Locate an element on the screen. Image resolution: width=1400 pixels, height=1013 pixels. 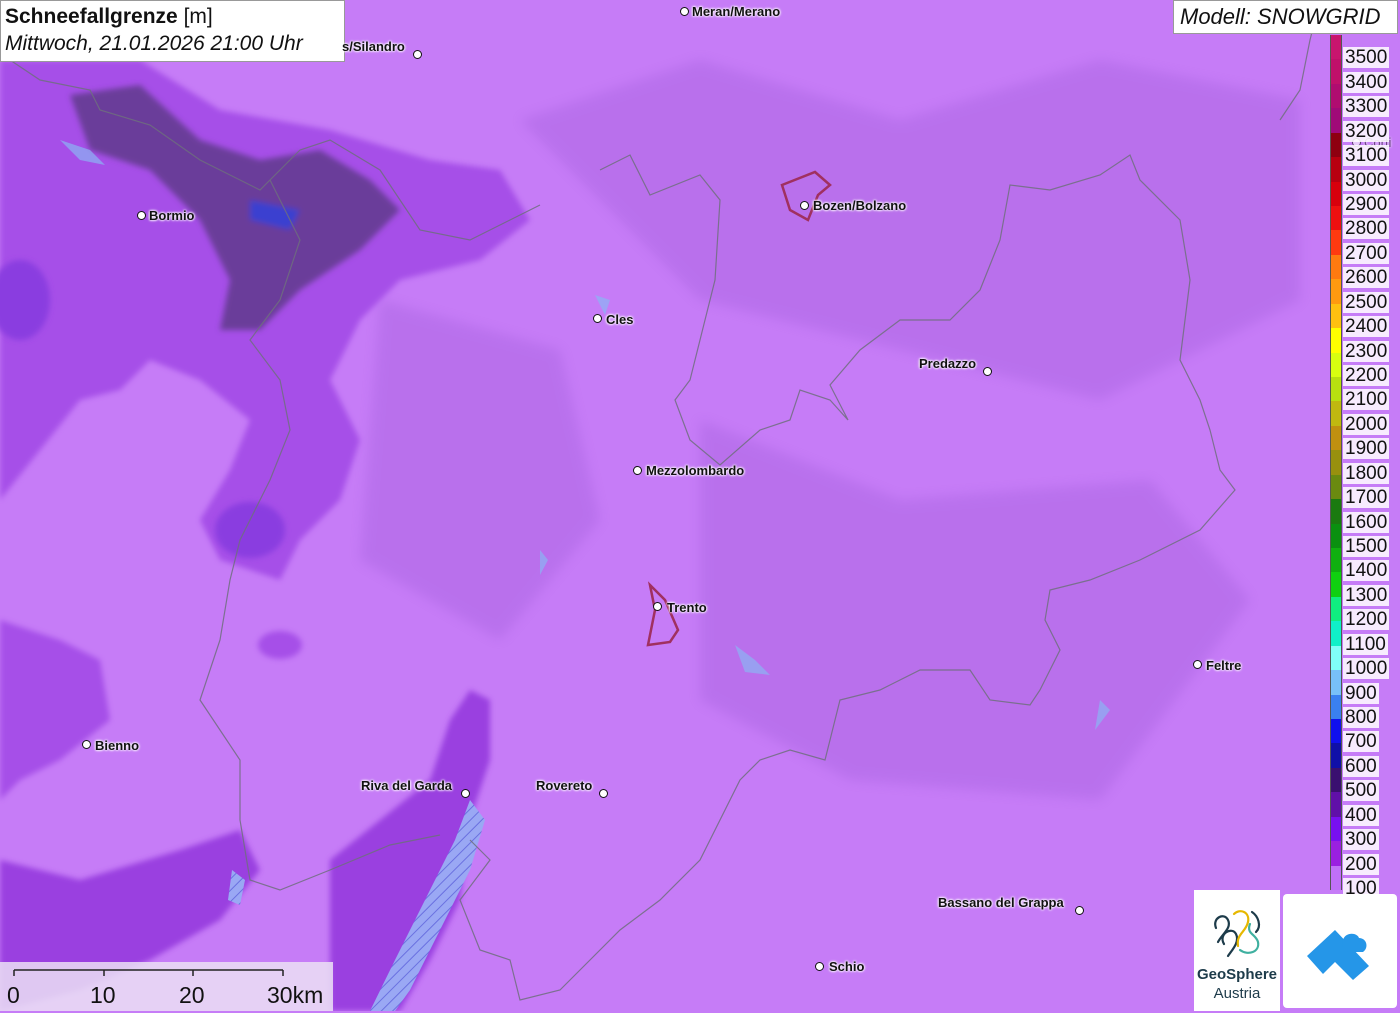
map-title-unit: [m] is located at coordinates (198, 16).